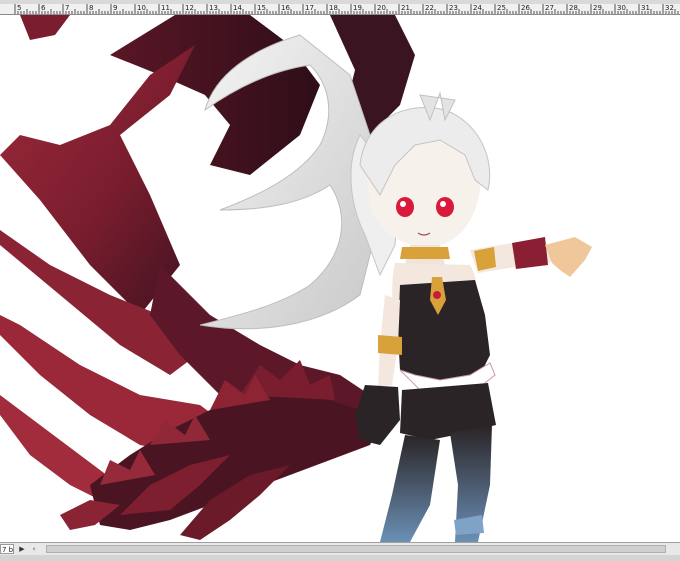  I want to click on chevron-left-icon: ‹, so click(34, 549).